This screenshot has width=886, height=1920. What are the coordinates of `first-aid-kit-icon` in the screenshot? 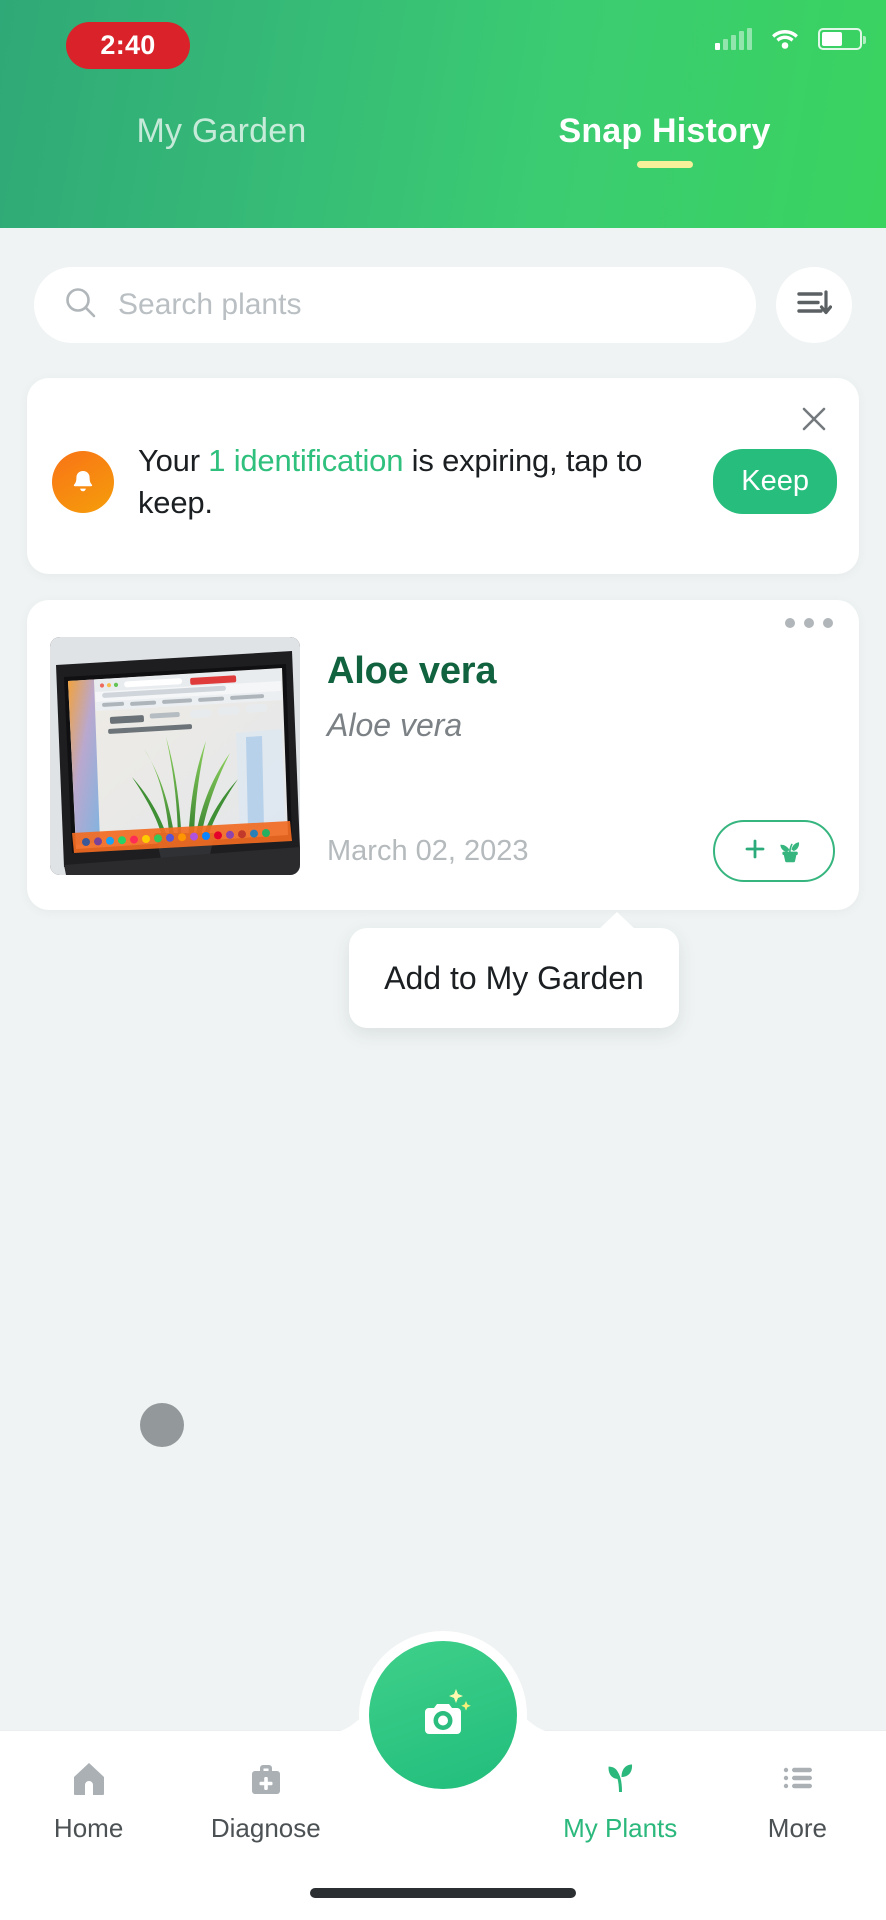 It's located at (266, 1780).